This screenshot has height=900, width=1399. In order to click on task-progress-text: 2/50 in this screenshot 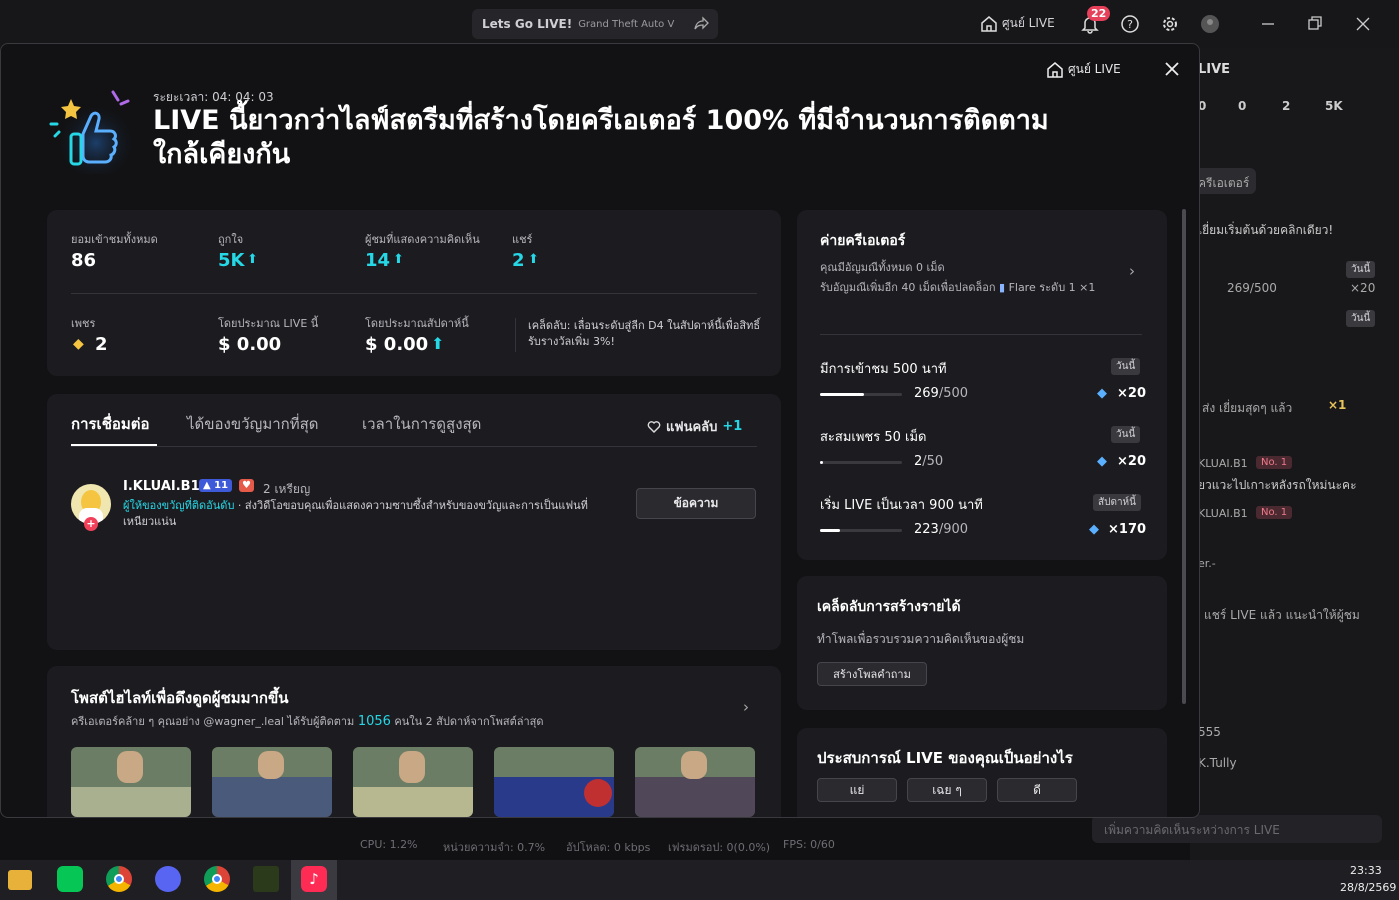, I will do `click(928, 461)`.